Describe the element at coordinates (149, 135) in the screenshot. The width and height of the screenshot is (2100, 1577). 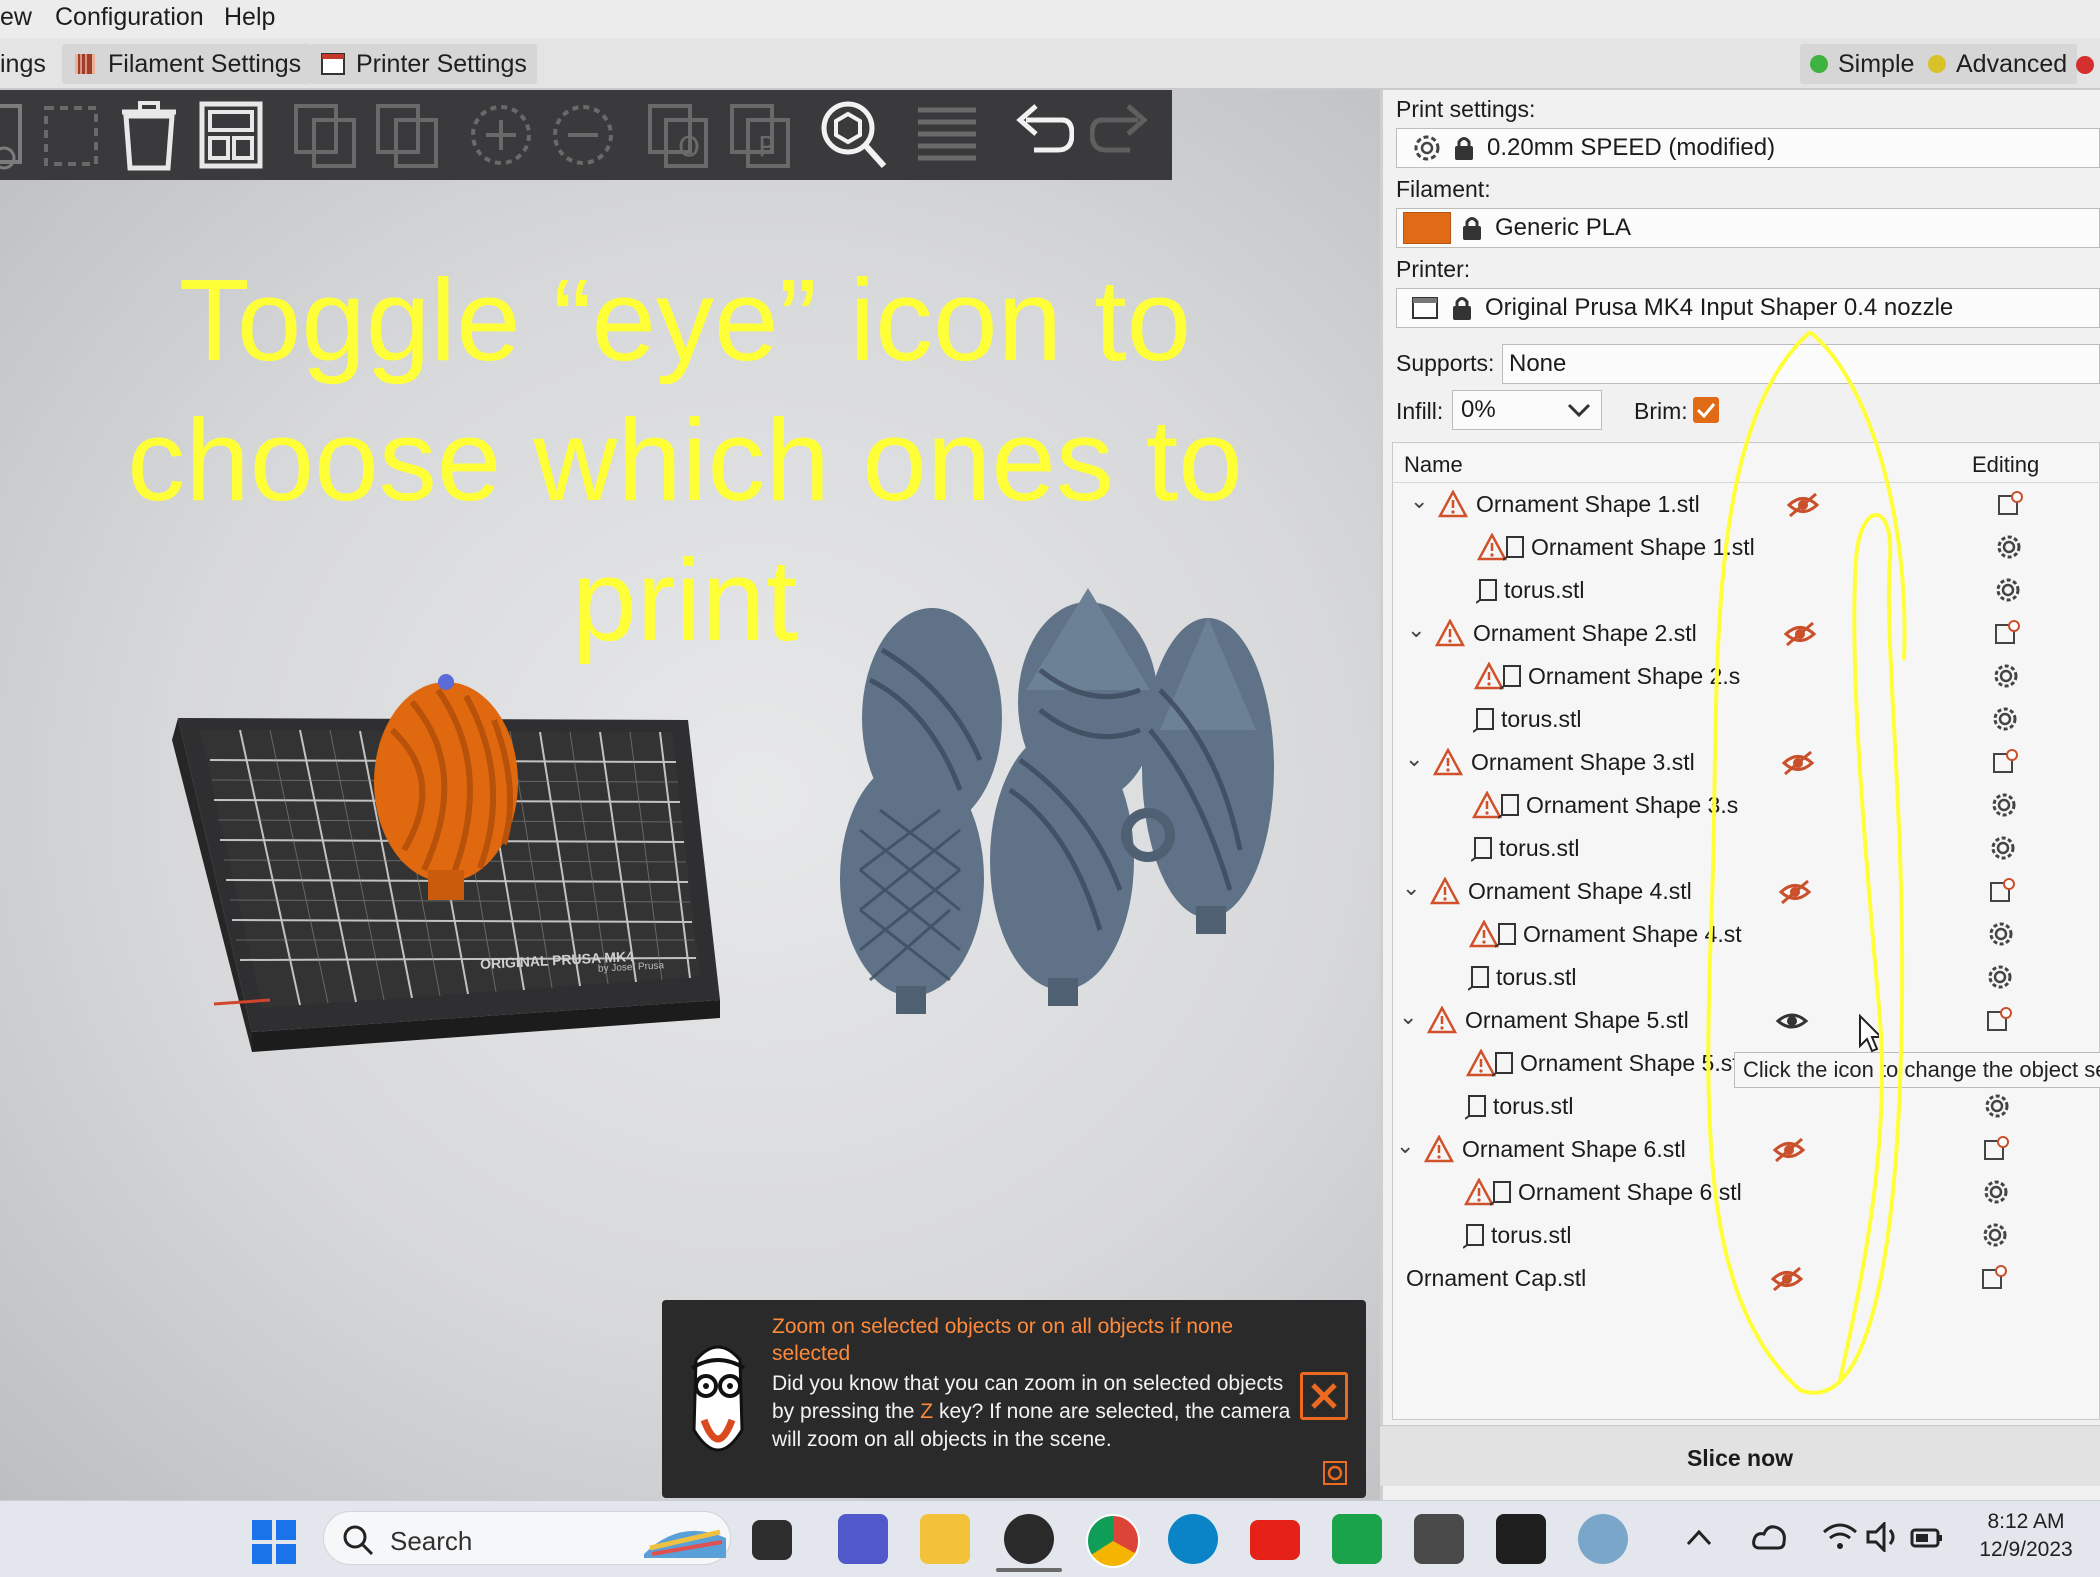
I see `trash-icon` at that location.